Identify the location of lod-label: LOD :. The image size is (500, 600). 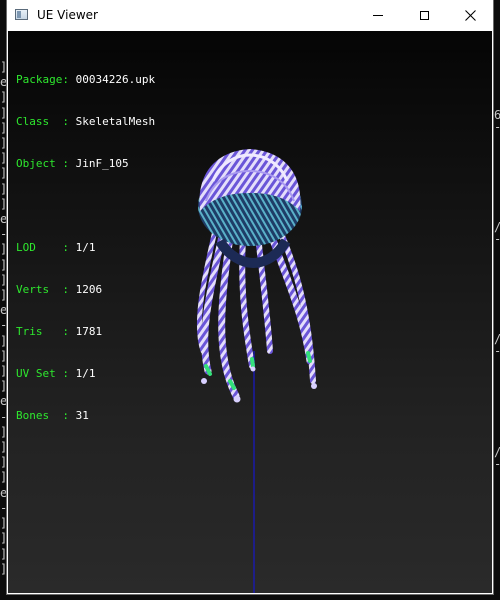
(46, 247).